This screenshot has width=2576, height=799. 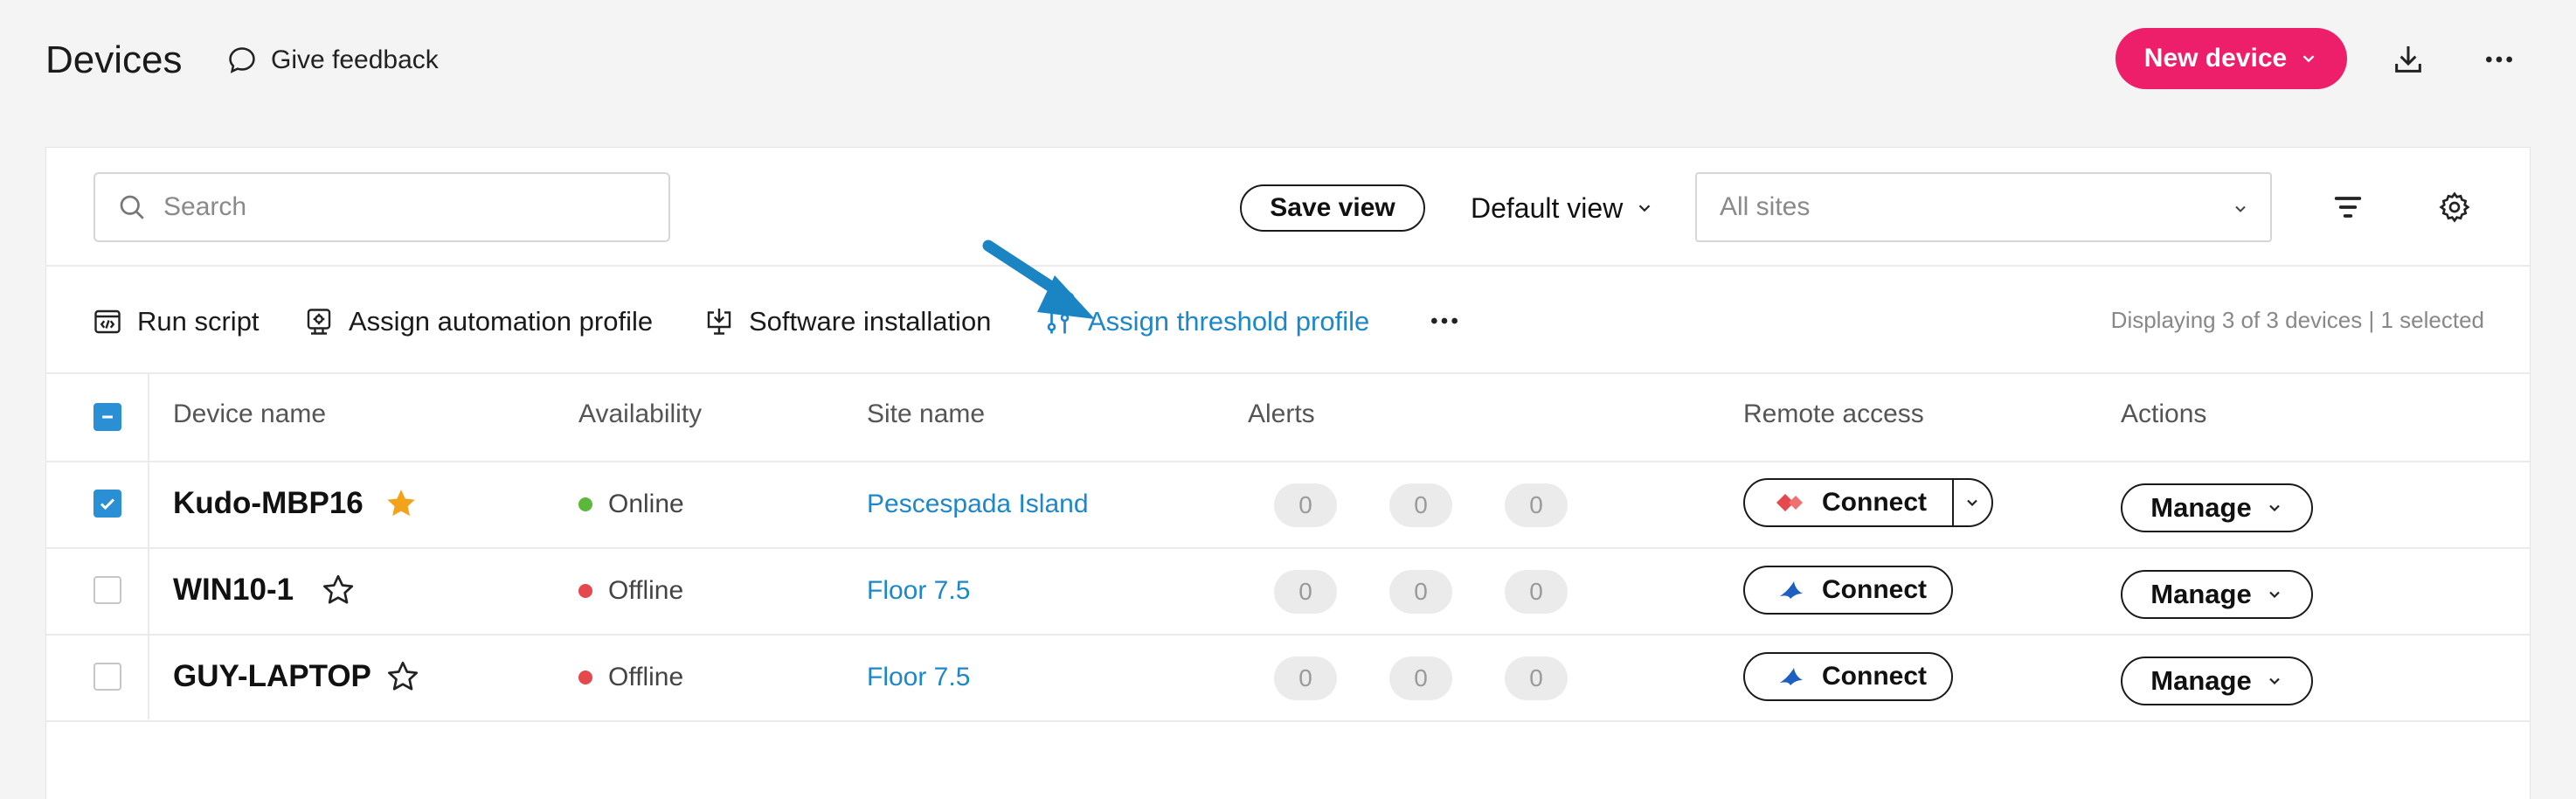 What do you see at coordinates (926, 414) in the screenshot?
I see `column-header-site-name: Site name` at bounding box center [926, 414].